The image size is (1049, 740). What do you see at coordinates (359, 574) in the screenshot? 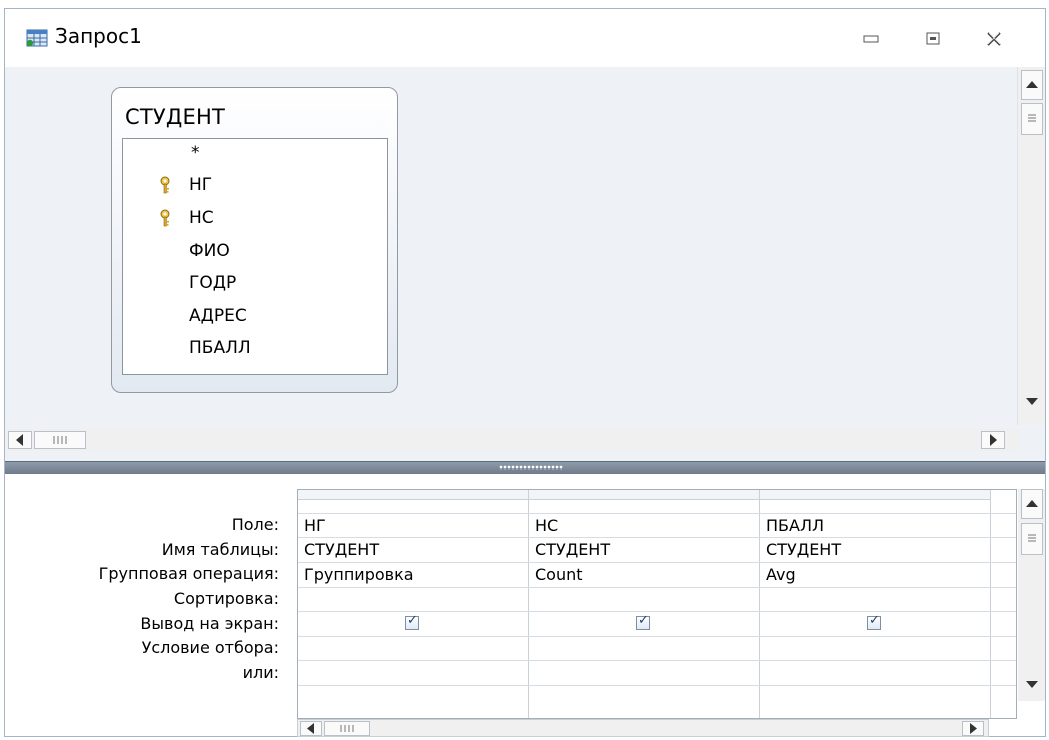
I see `grid-cell-group: Группировка` at bounding box center [359, 574].